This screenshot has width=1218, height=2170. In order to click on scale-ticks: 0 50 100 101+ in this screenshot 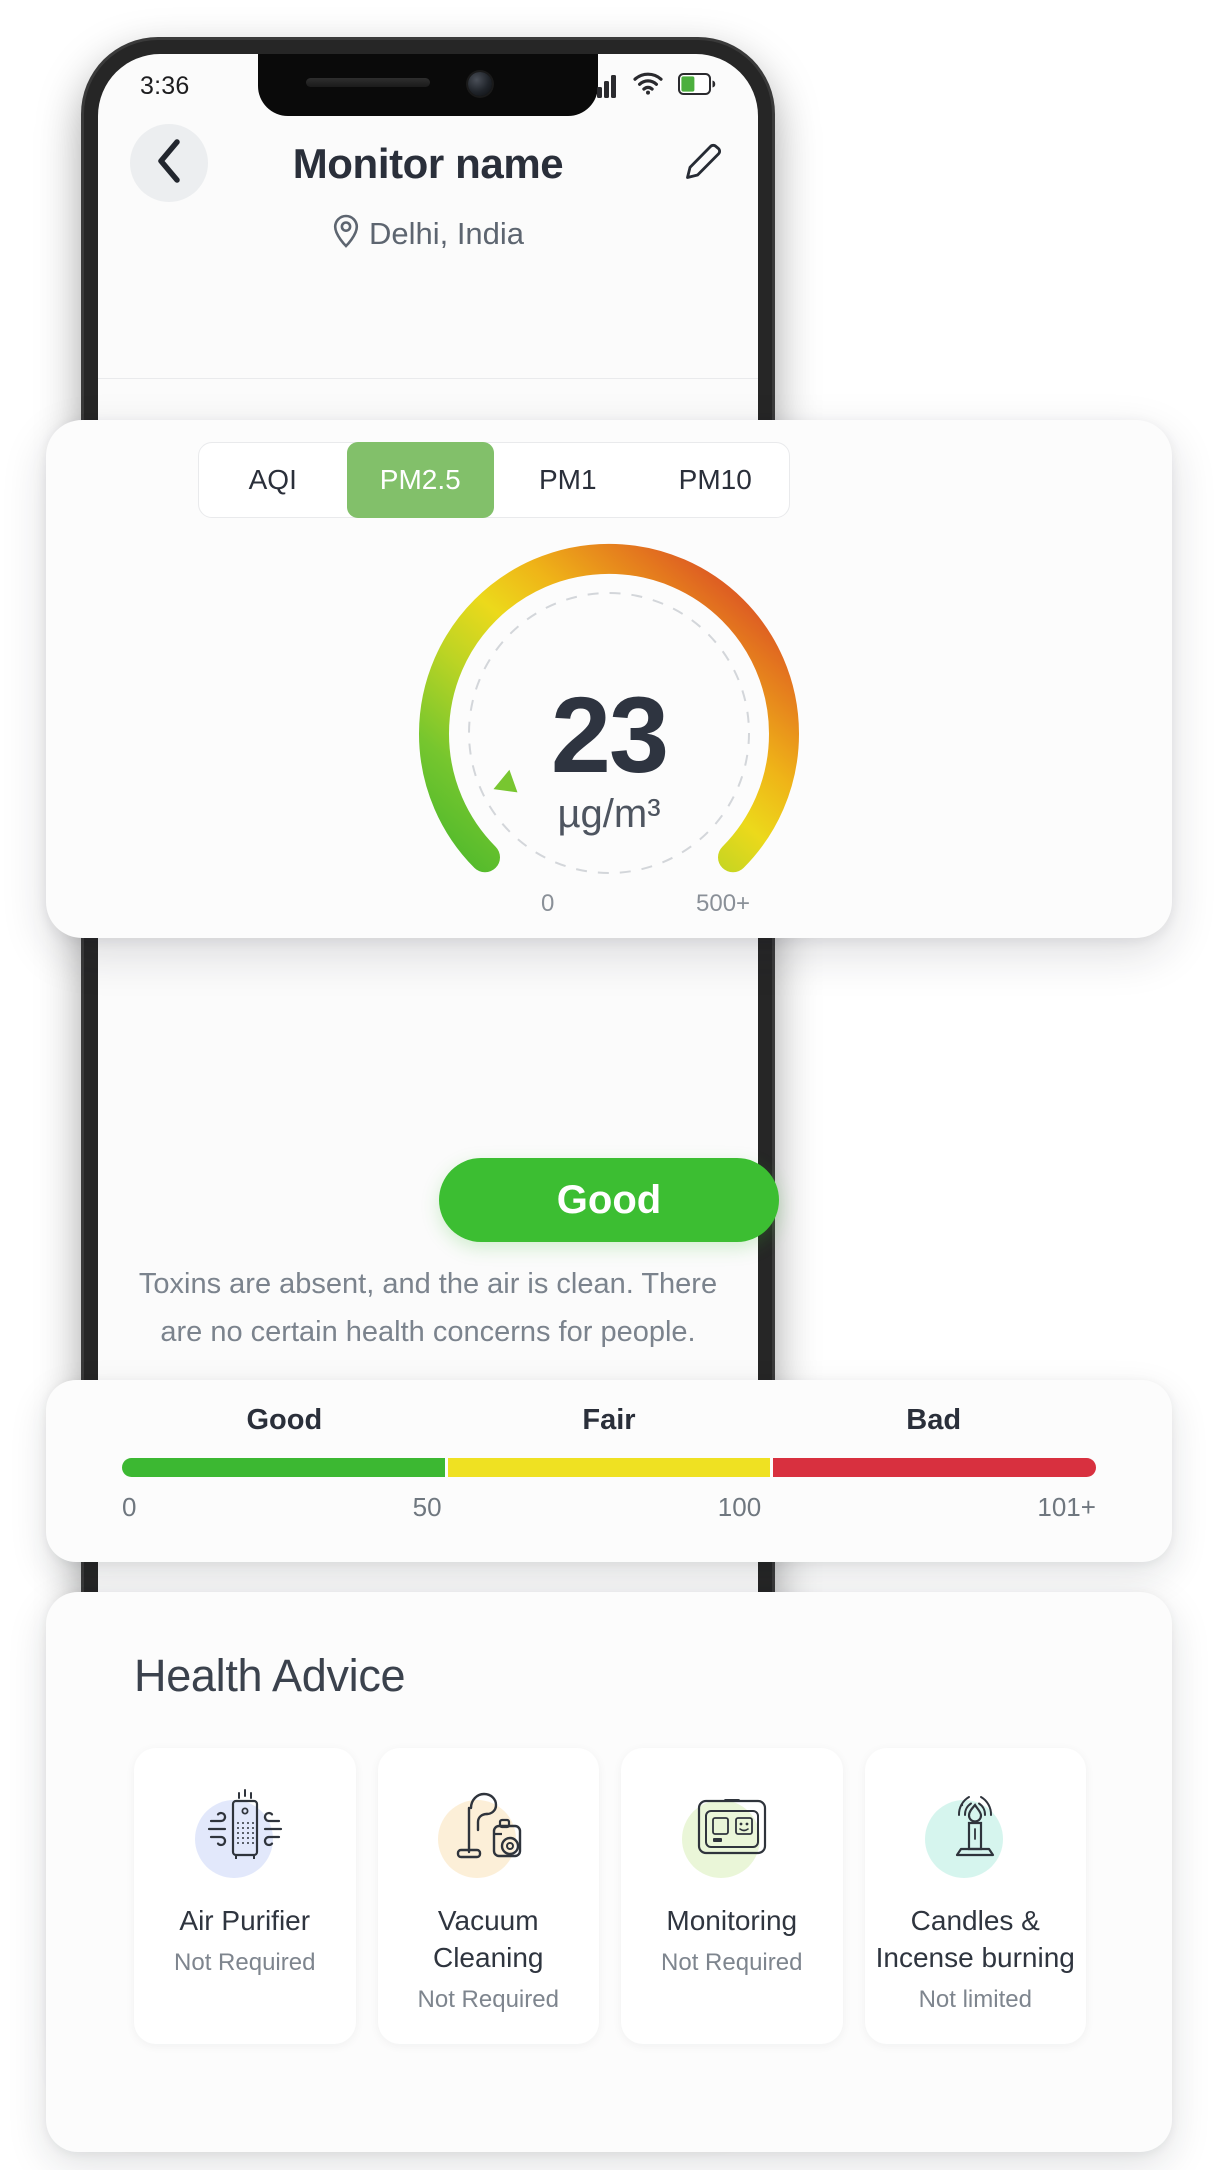, I will do `click(609, 1512)`.